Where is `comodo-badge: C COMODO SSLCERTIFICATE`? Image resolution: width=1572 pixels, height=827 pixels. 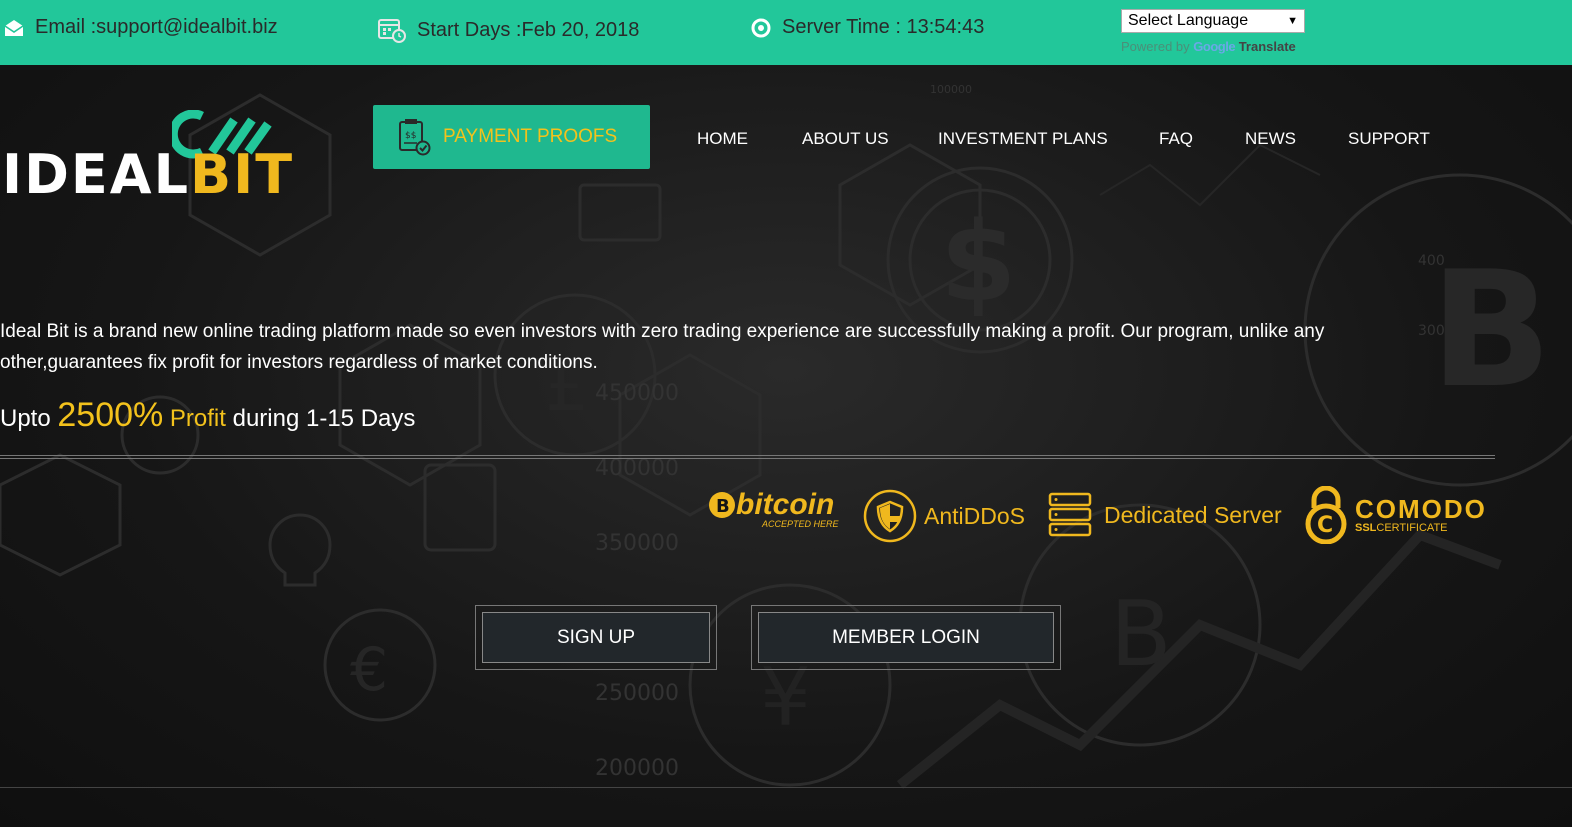 comodo-badge: C COMODO SSLCERTIFICATE is located at coordinates (1395, 515).